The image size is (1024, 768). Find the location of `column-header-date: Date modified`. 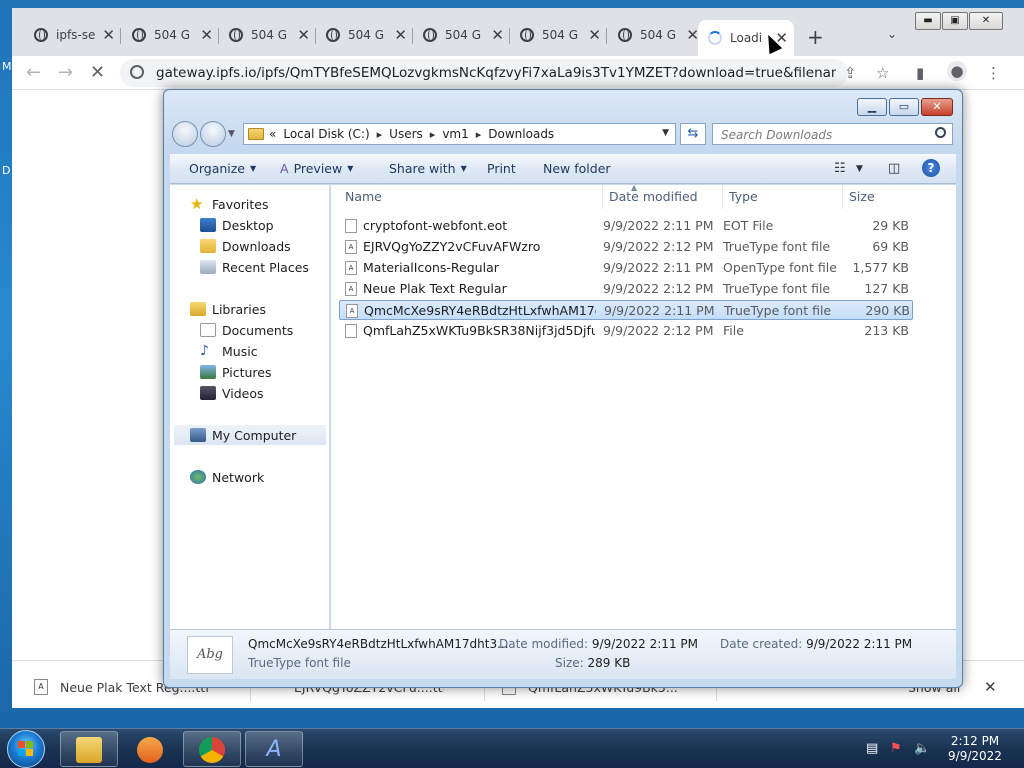

column-header-date: Date modified is located at coordinates (663, 197).